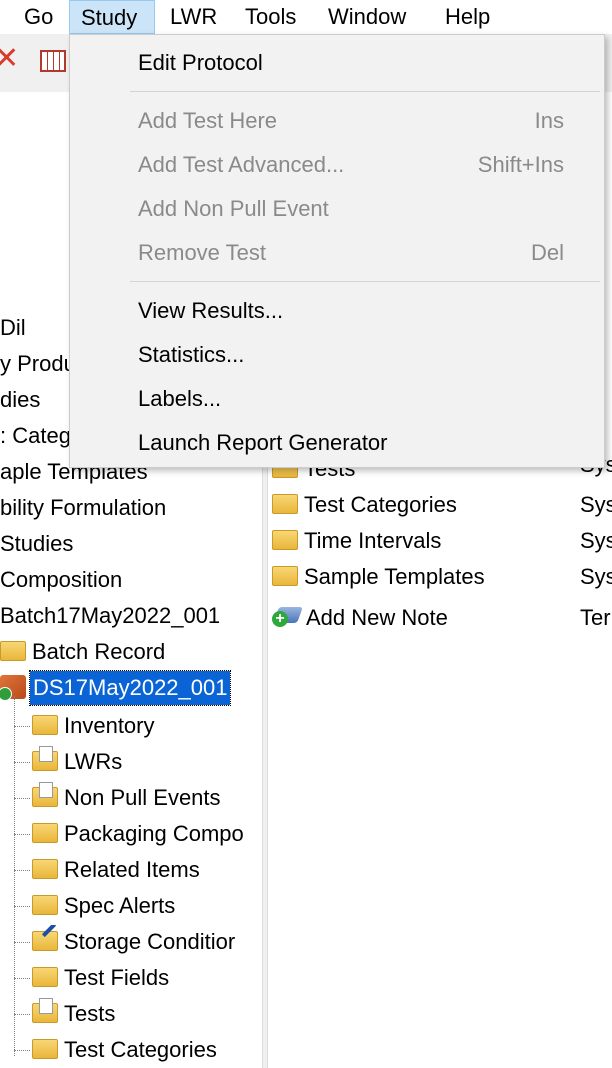 The height and width of the screenshot is (1068, 612). I want to click on tree-item-inventory: Inventory, so click(93, 726).